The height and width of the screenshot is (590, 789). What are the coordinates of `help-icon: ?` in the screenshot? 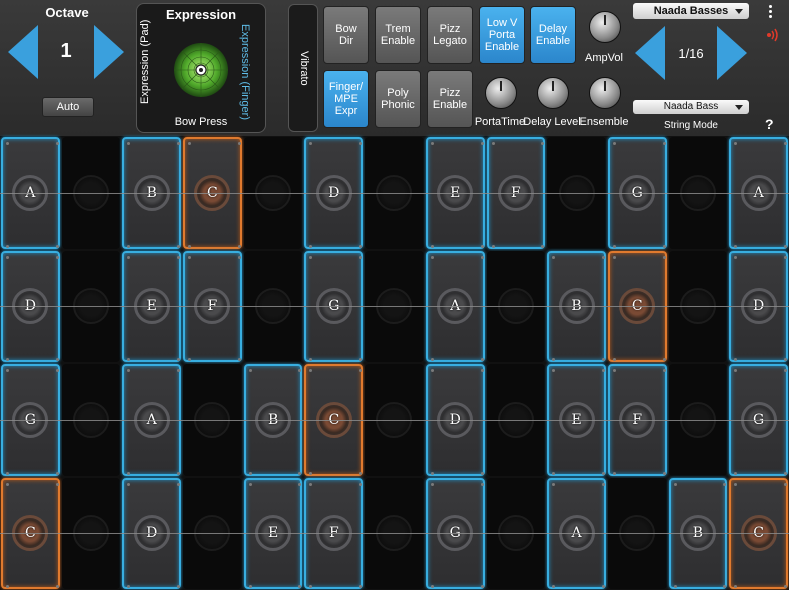 It's located at (769, 124).